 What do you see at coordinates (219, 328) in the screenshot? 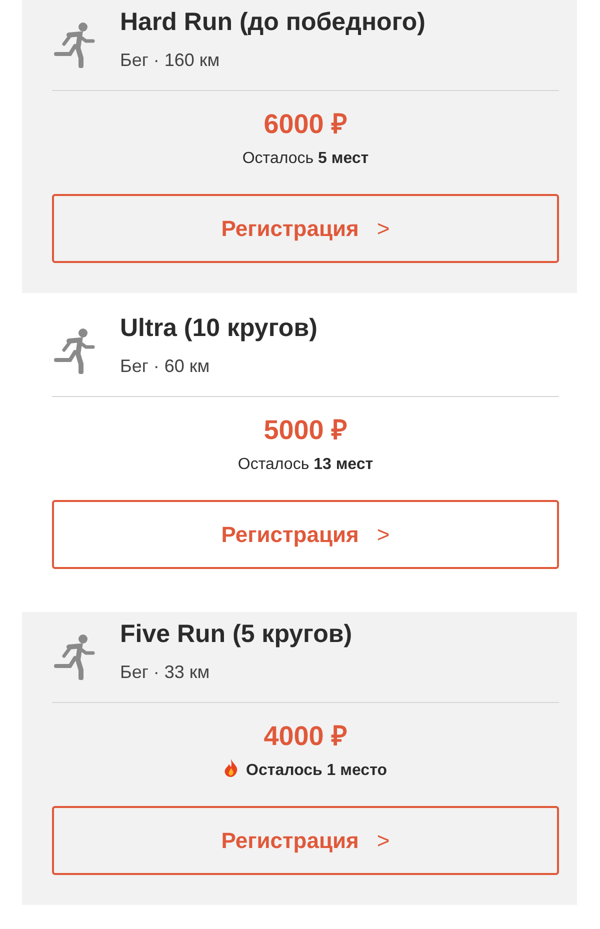
I see `event-title: Ultra (10 кругов)` at bounding box center [219, 328].